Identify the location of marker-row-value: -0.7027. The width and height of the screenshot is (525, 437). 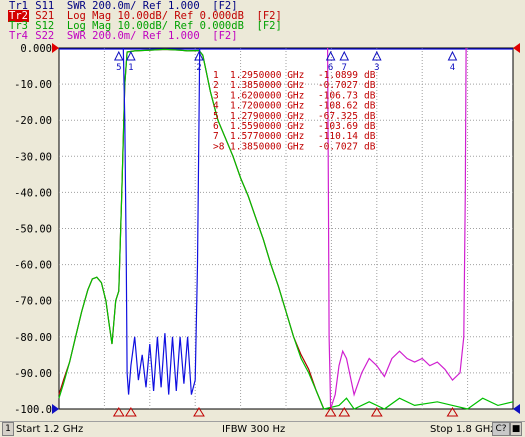
(338, 146).